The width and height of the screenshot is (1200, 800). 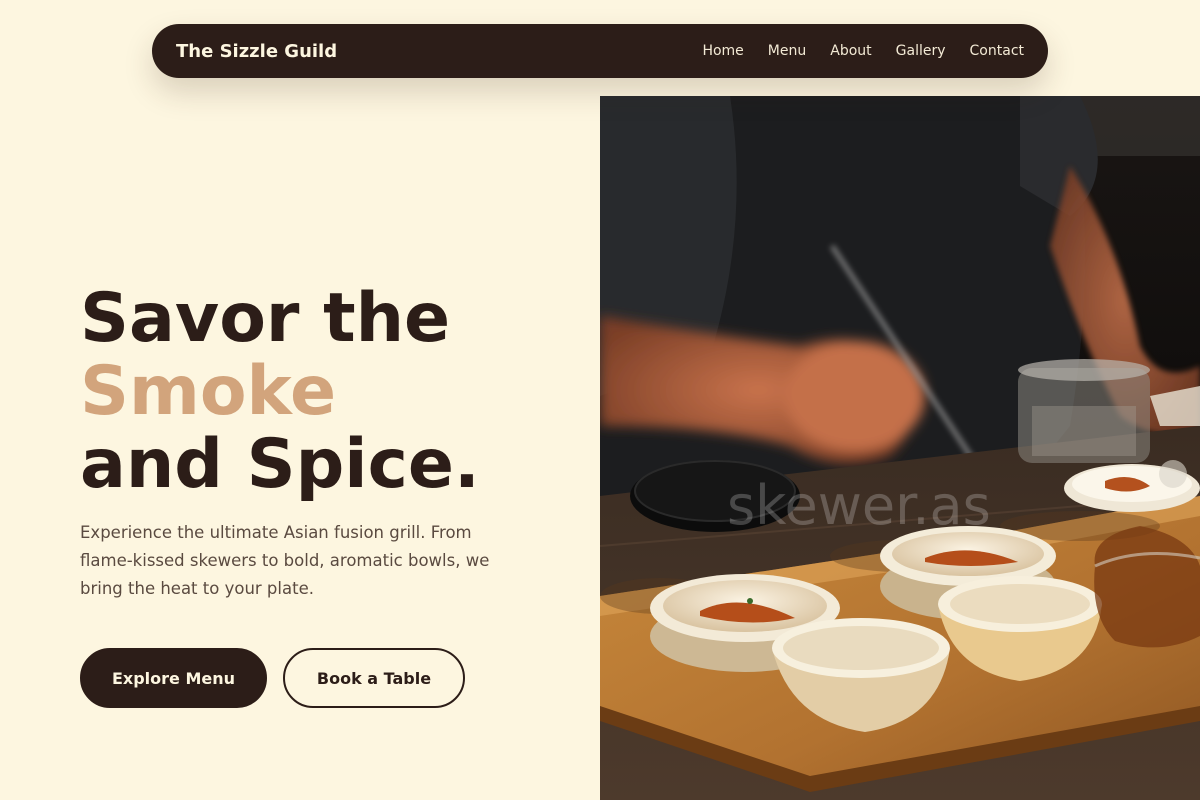 What do you see at coordinates (280, 464) in the screenshot?
I see `headline-line-3: and Spice.` at bounding box center [280, 464].